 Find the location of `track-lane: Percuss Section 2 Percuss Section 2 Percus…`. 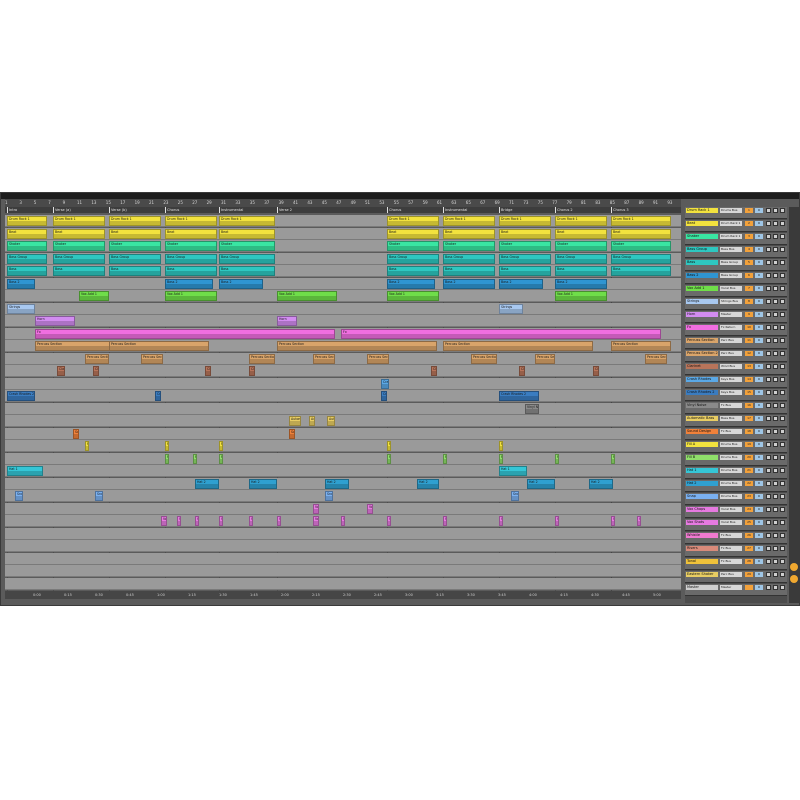

track-lane: Percuss Section 2 Percuss Section 2 Percus… is located at coordinates (343, 358).